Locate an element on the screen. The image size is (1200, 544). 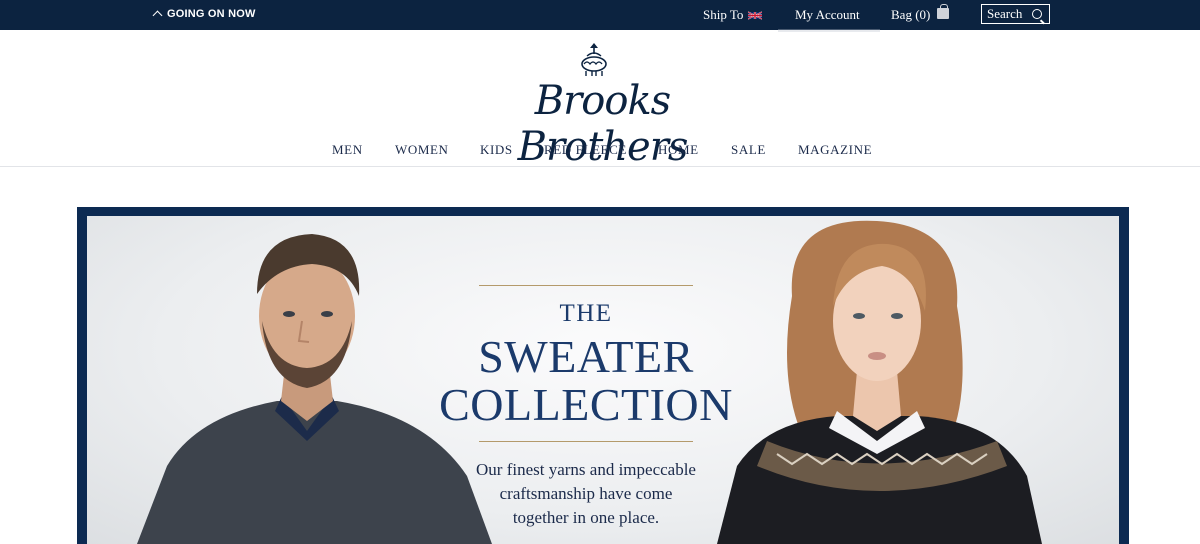
my-account-label: My Account is located at coordinates (827, 14).